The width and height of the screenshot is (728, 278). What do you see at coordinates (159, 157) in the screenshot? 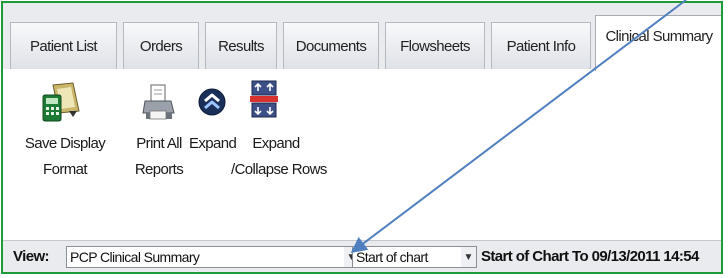
I see `print-all-reports-button: Print All Reports` at bounding box center [159, 157].